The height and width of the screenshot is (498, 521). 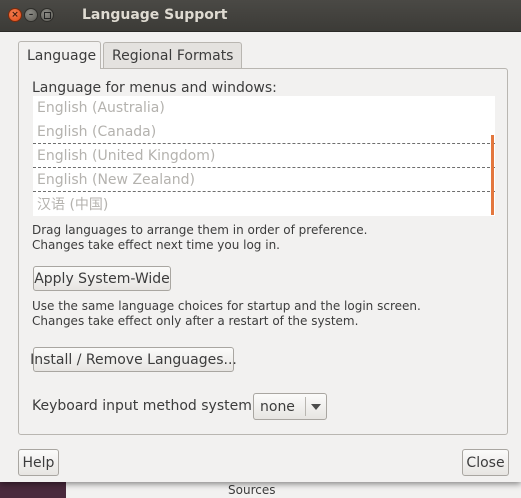 I want to click on minimize-icon: –, so click(x=31, y=14).